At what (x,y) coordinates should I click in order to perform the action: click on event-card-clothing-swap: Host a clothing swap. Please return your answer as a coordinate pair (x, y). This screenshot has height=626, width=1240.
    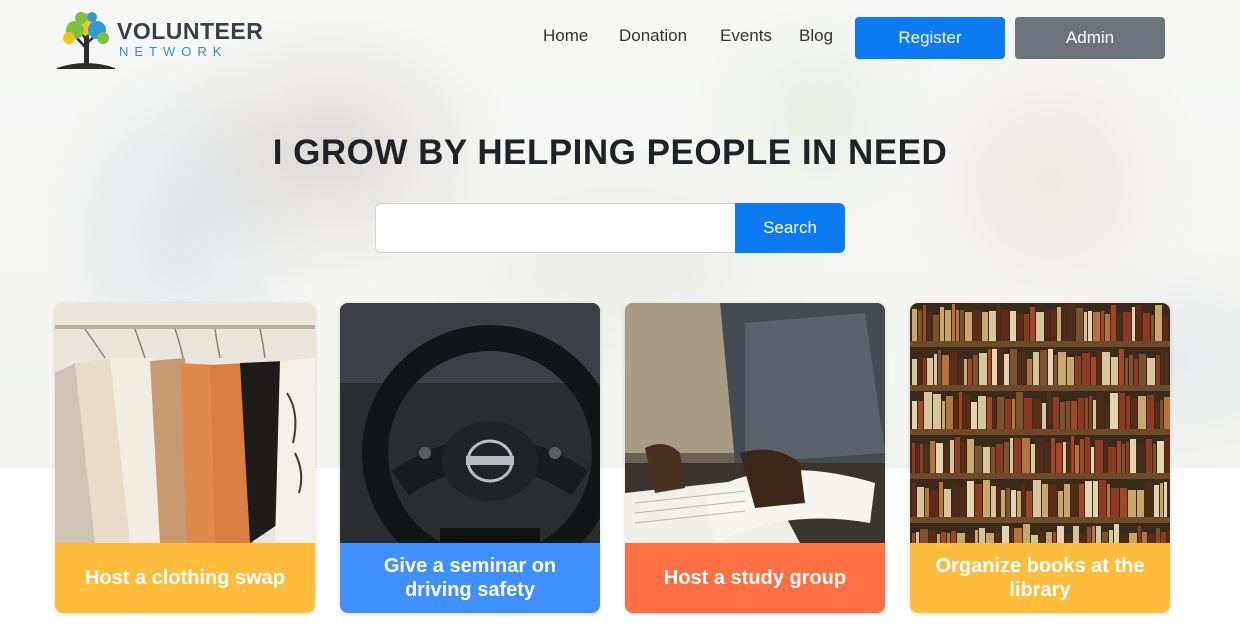
    Looking at the image, I should click on (185, 458).